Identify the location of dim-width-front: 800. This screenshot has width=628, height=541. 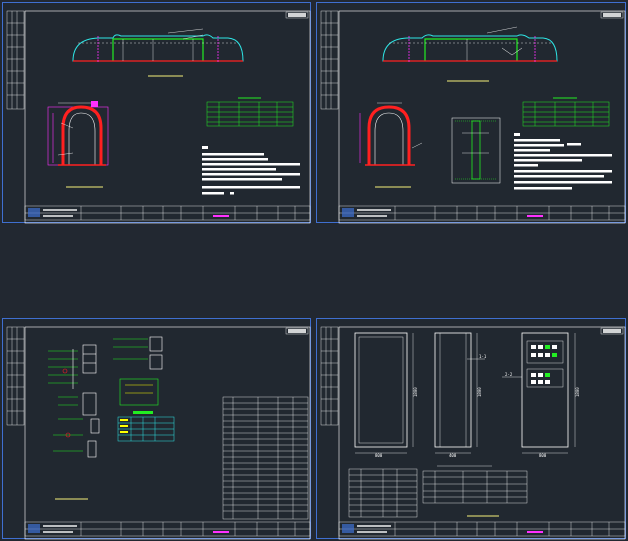
(379, 455).